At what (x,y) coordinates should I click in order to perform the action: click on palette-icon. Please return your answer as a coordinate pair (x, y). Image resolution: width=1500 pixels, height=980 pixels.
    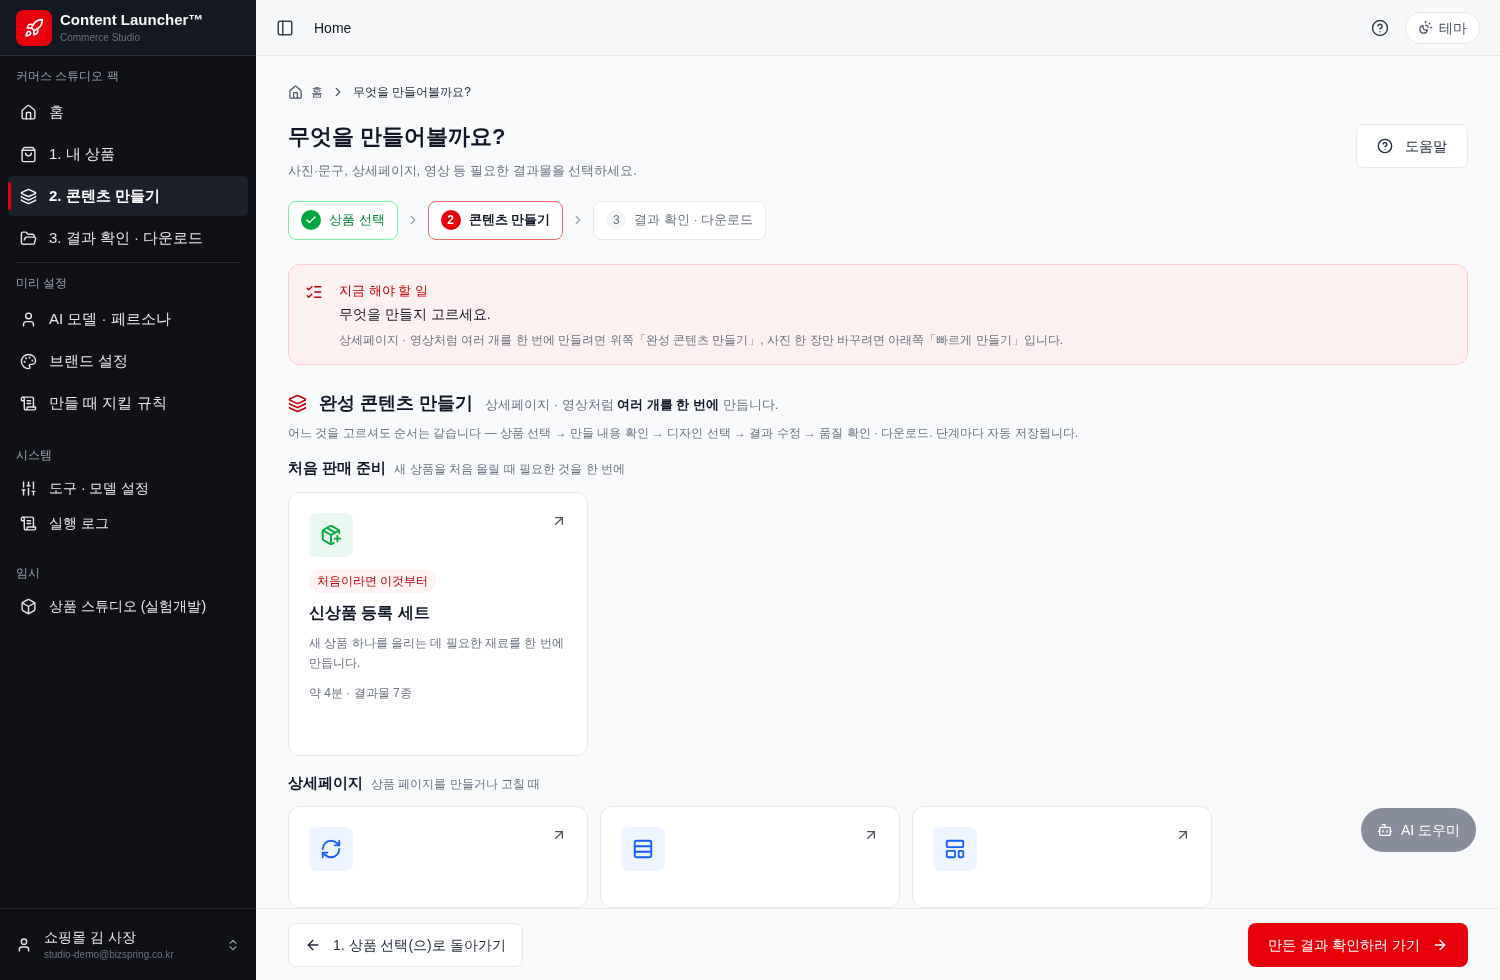
    Looking at the image, I should click on (28, 361).